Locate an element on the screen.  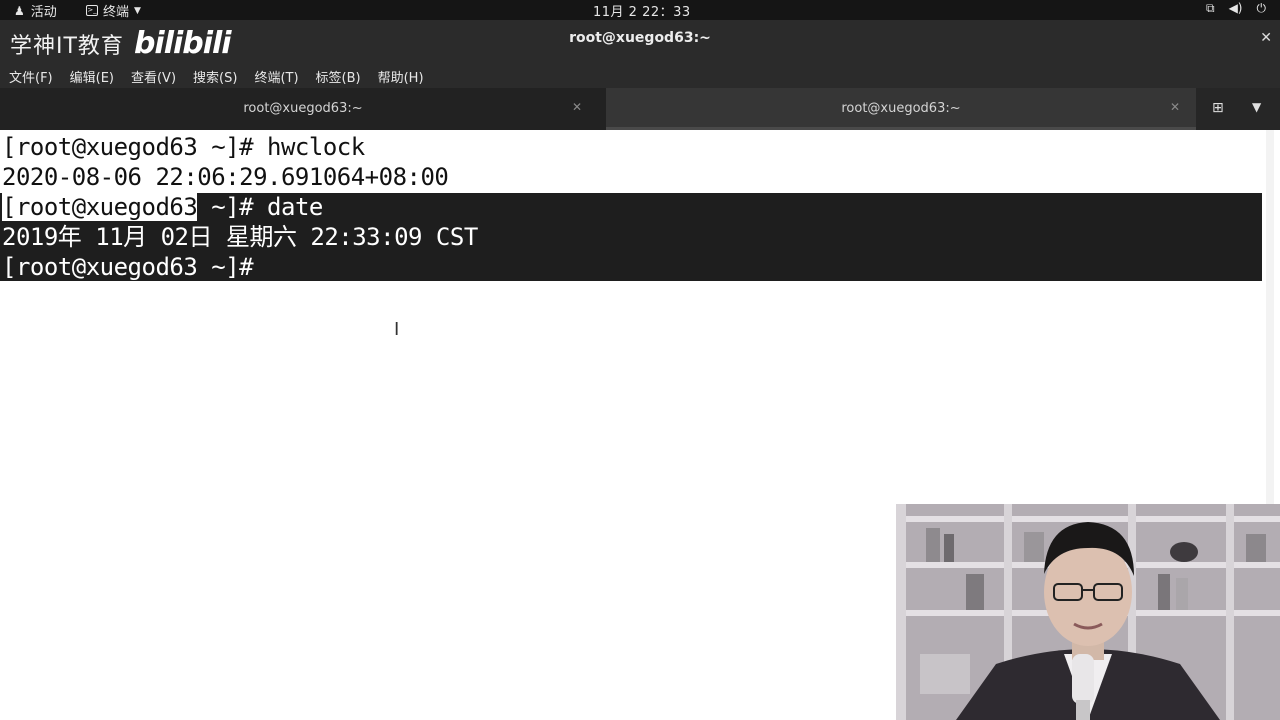
menu-file: 文件(F) is located at coordinates (31, 76).